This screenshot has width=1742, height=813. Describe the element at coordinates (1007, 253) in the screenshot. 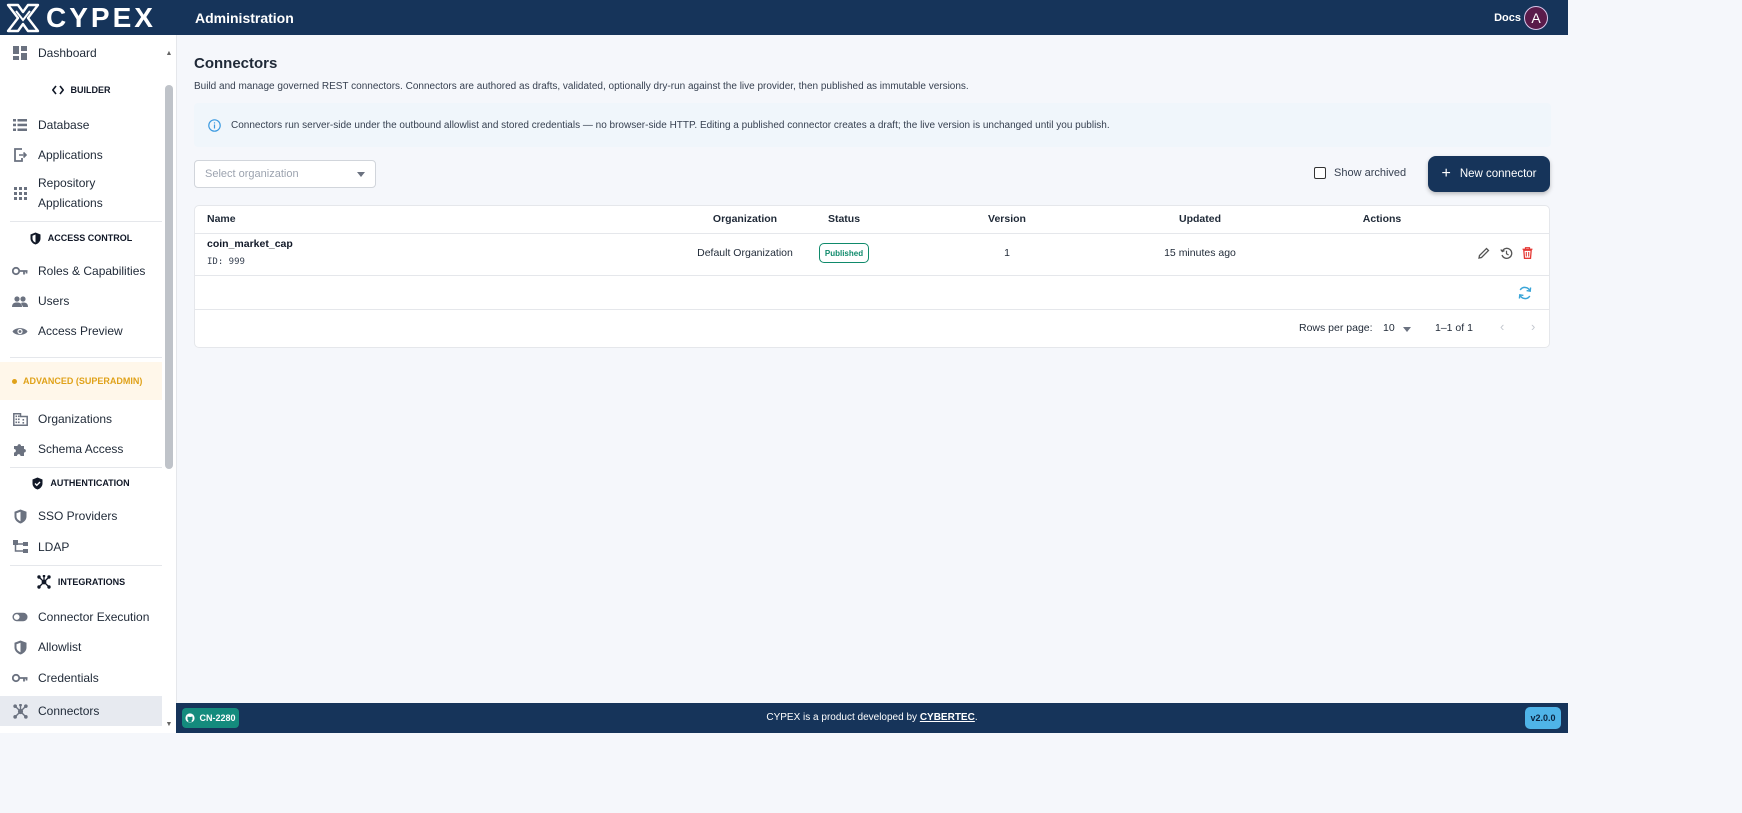

I see `connector-version: 1` at that location.